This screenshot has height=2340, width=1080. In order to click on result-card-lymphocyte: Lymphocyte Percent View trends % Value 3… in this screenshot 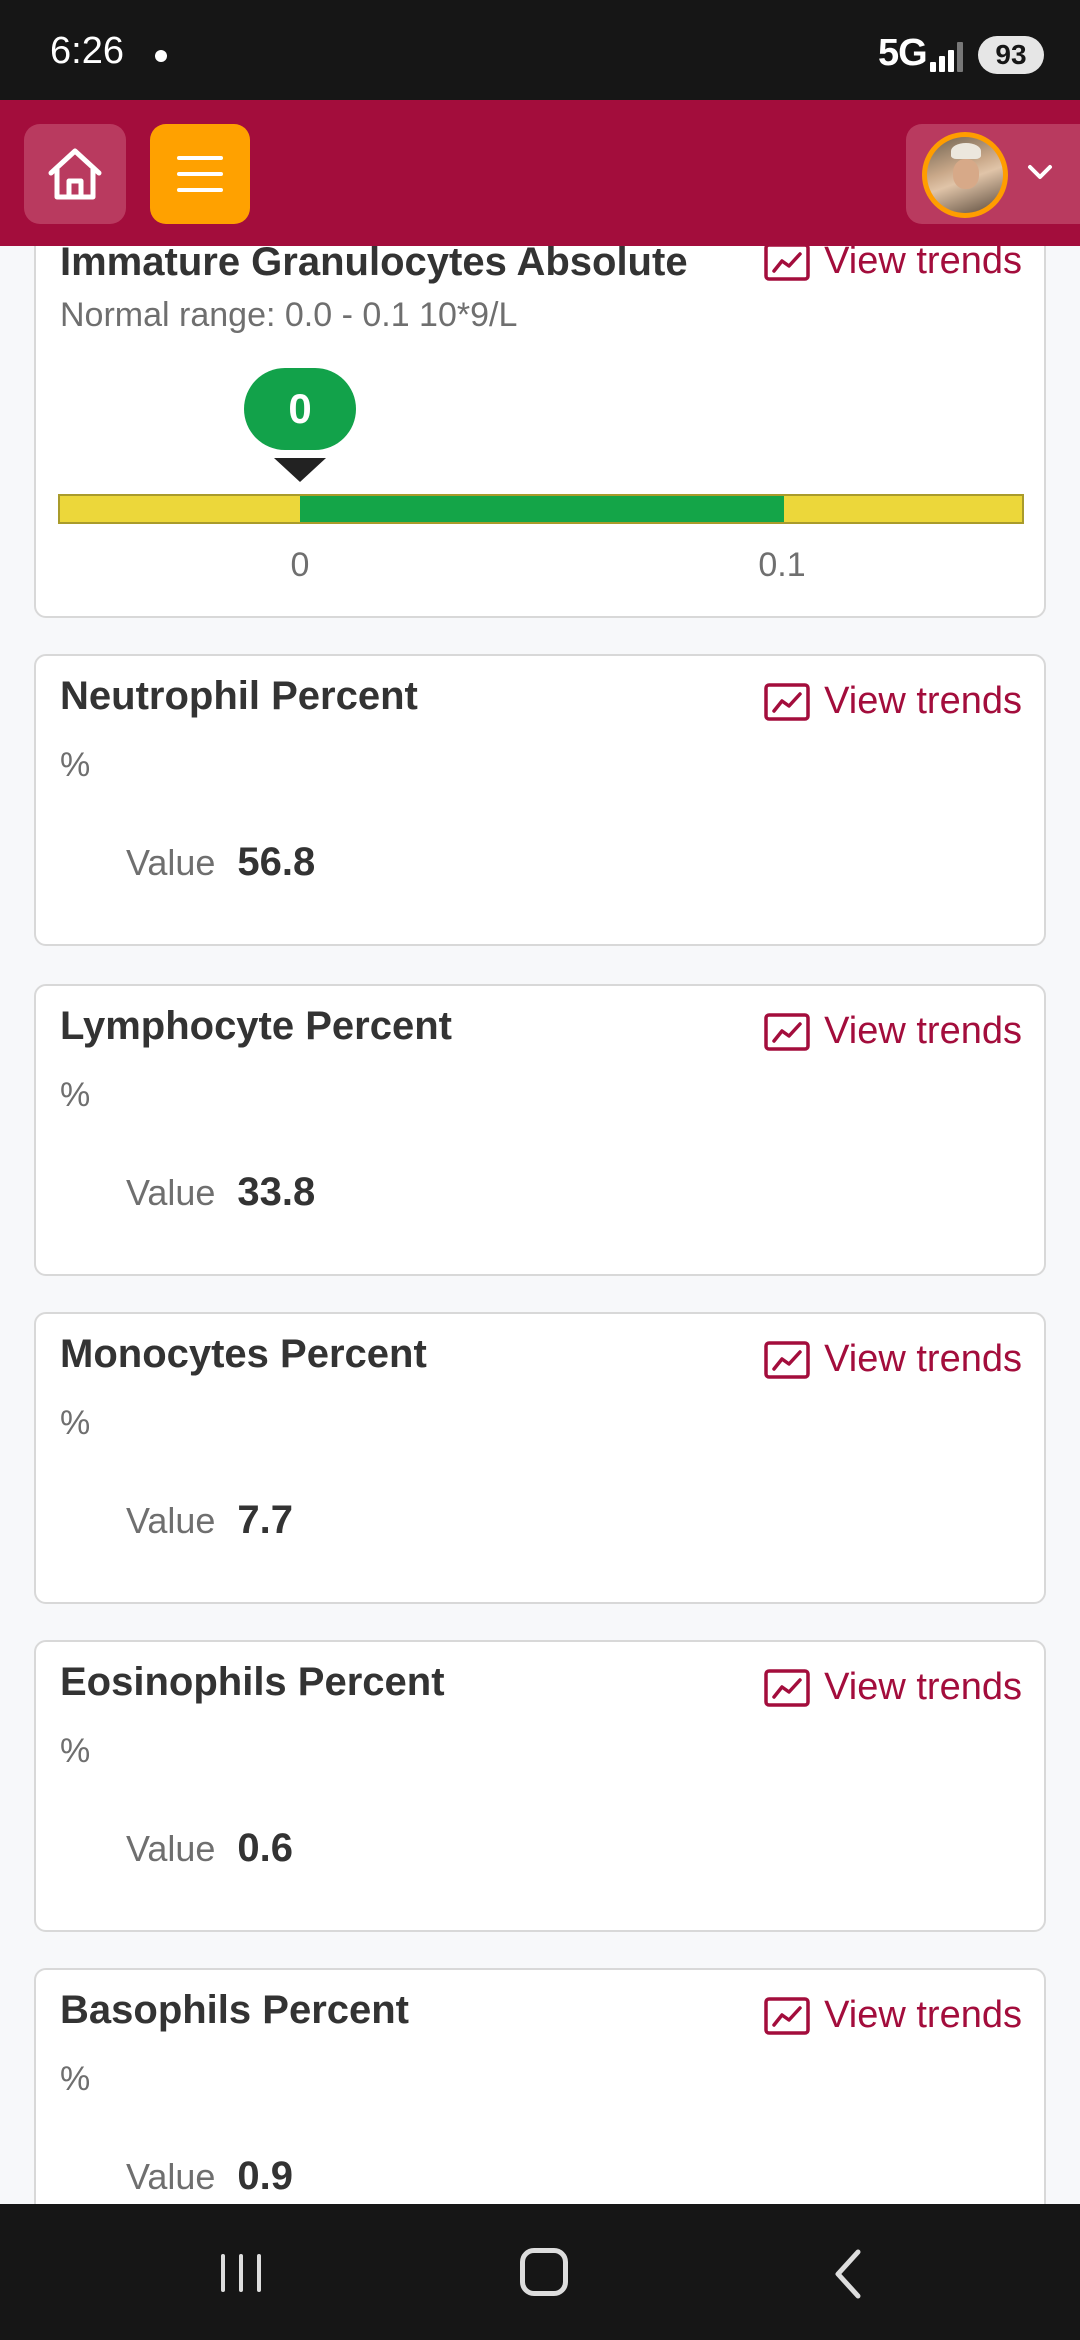, I will do `click(540, 1130)`.